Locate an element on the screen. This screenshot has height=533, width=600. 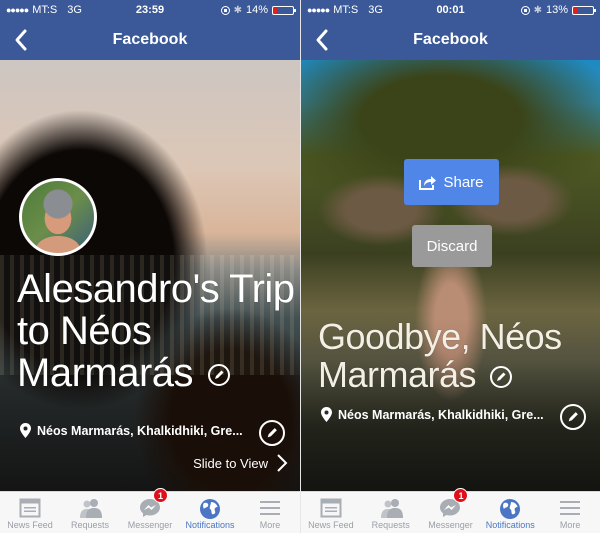
avatar is located at coordinates (58, 217).